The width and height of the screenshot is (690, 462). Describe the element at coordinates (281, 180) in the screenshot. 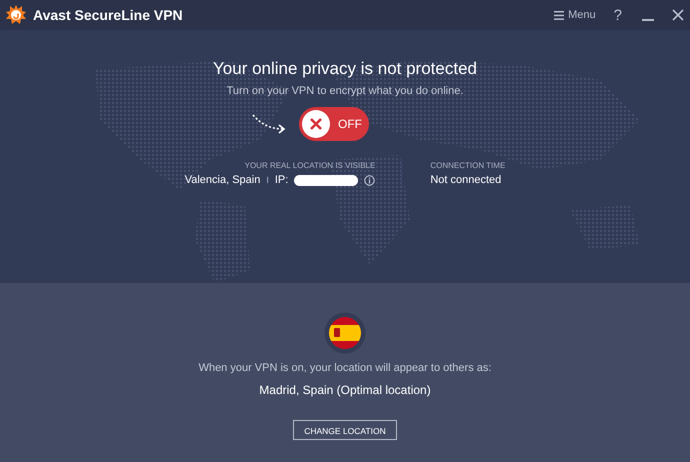

I see `ip-label: IP:` at that location.